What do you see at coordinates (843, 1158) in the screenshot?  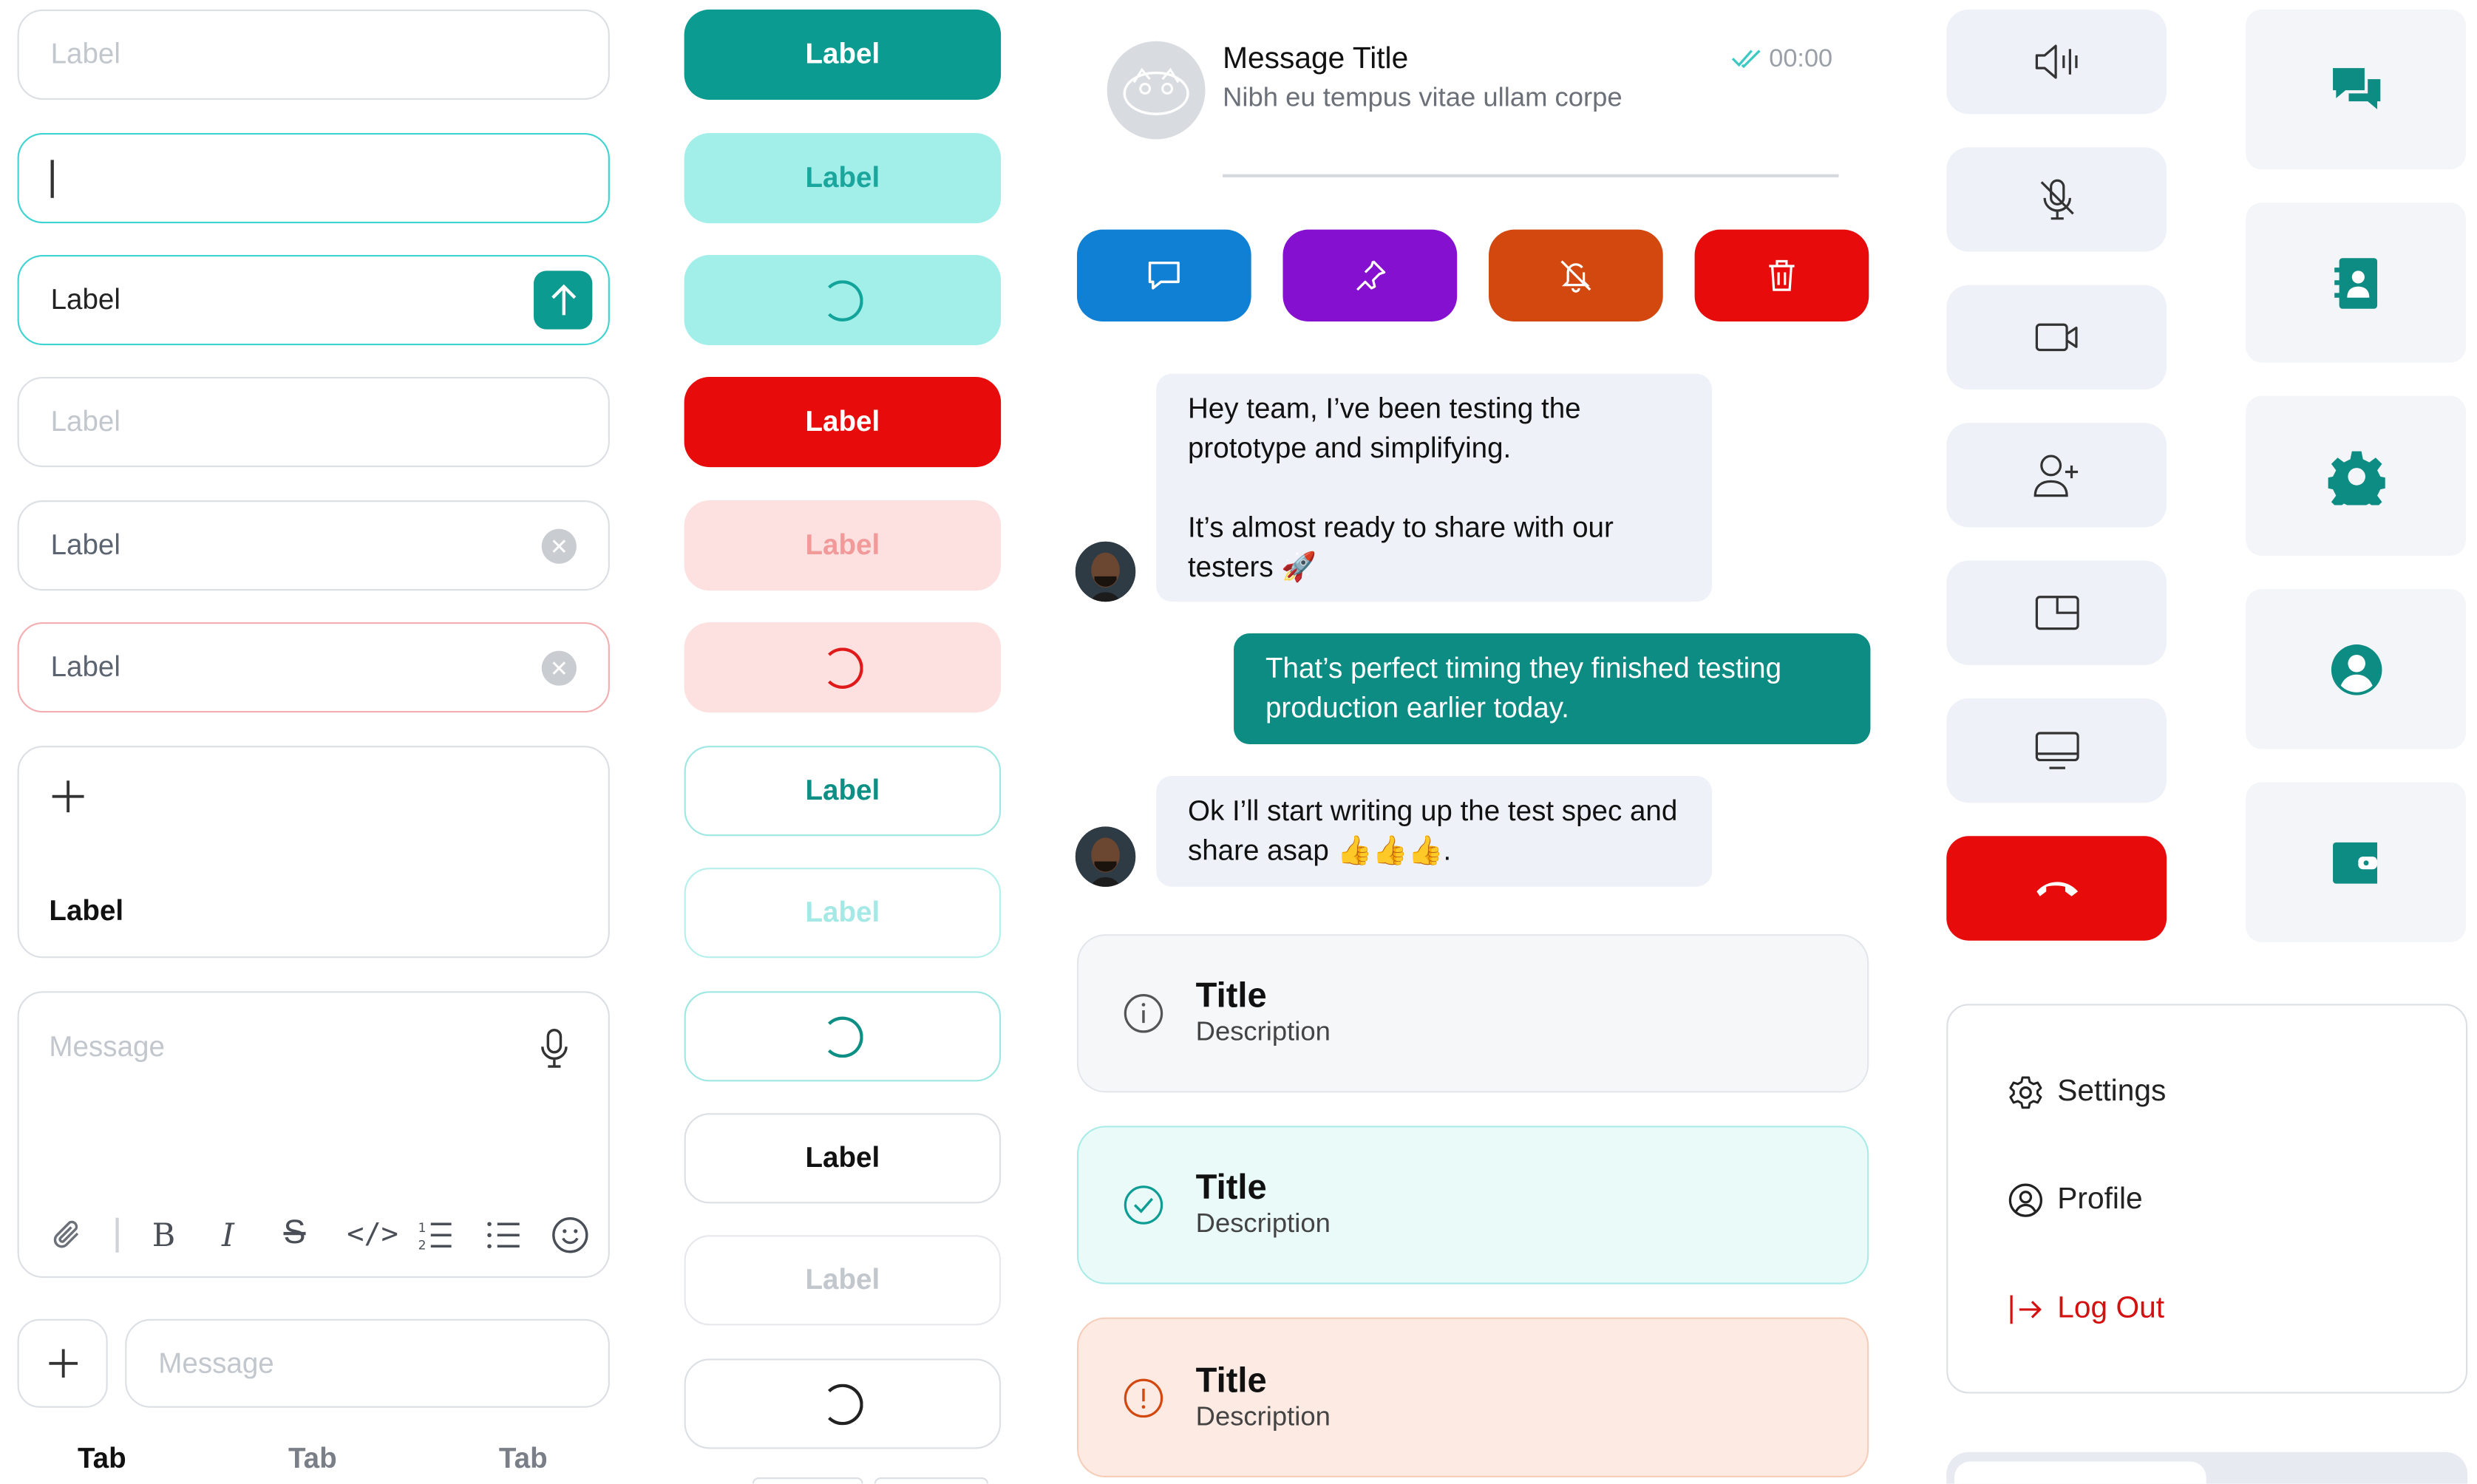 I see `neutral-button: Label` at bounding box center [843, 1158].